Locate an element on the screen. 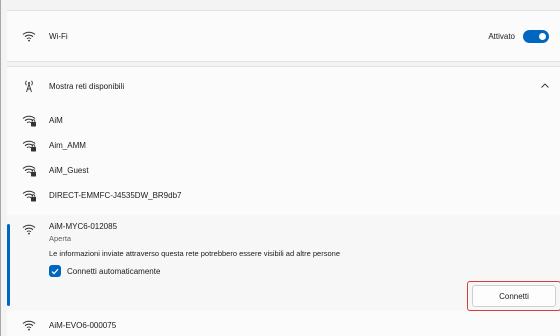 Image resolution: width=560 pixels, height=336 pixels. checkmark-icon is located at coordinates (55, 271).